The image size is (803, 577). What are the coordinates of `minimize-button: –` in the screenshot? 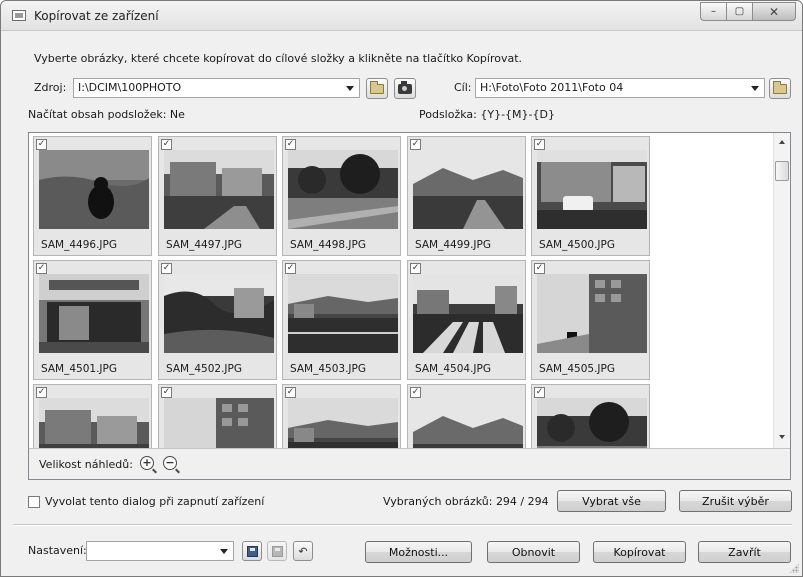 It's located at (713, 11).